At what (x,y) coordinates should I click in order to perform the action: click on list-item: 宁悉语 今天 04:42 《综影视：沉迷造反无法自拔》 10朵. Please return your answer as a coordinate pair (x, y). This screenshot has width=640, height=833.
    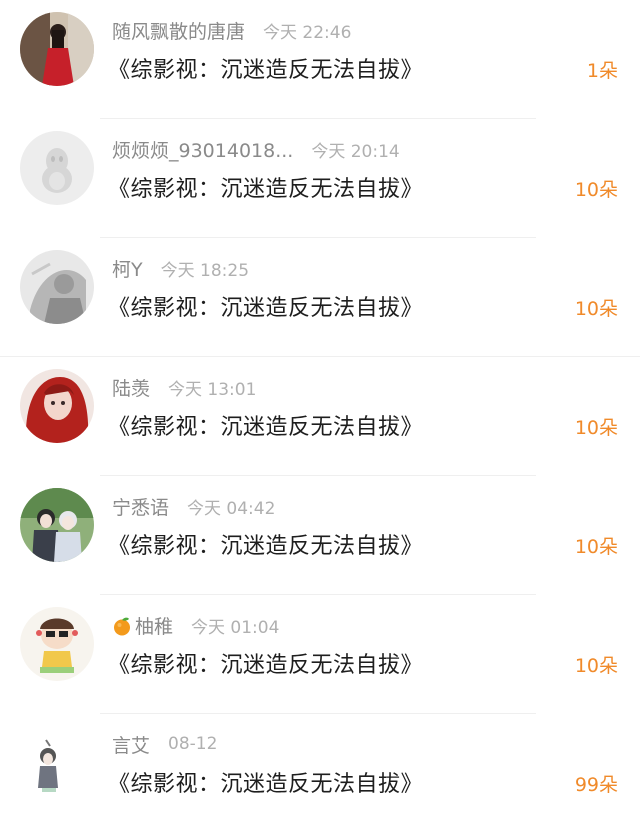
    Looking at the image, I should click on (320, 535).